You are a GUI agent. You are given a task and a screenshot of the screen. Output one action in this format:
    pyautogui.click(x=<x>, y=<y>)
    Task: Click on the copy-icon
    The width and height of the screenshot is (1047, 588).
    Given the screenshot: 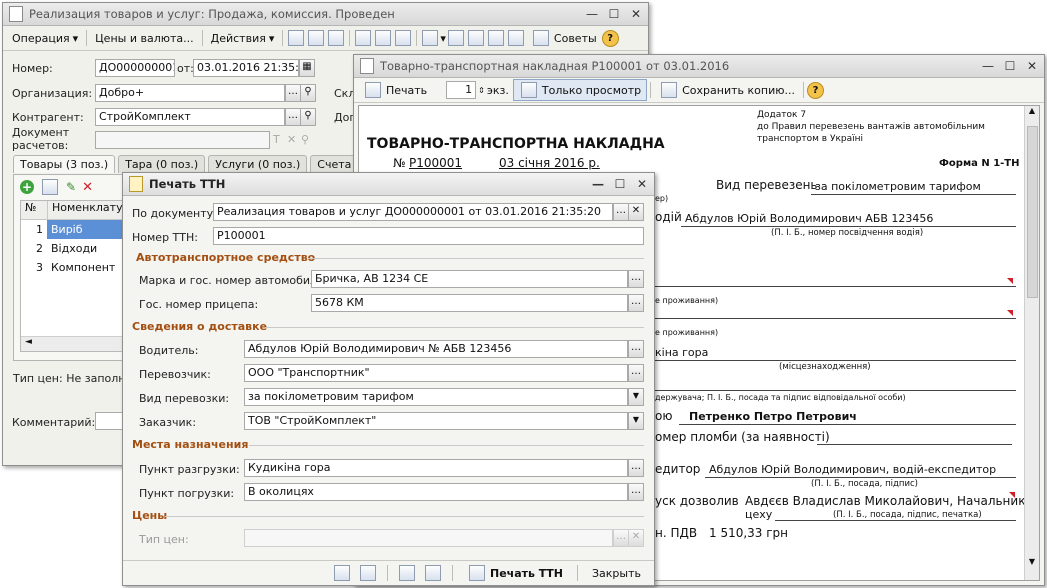 What is the action you would take?
    pyautogui.click(x=336, y=38)
    